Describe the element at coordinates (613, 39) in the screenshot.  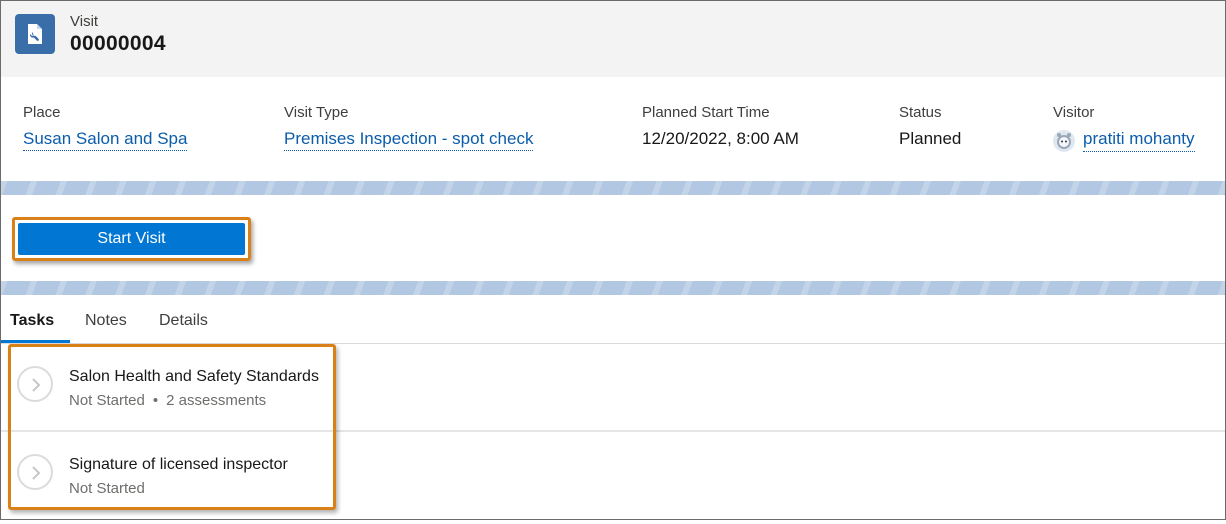
I see `record-header: Visit 00000004` at that location.